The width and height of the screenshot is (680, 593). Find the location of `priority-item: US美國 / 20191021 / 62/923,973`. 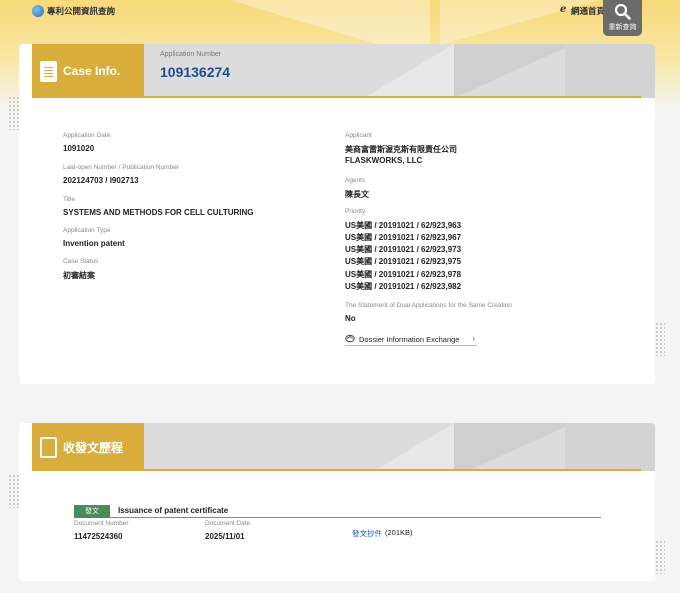

priority-item: US美國 / 20191021 / 62/923,973 is located at coordinates (403, 249).